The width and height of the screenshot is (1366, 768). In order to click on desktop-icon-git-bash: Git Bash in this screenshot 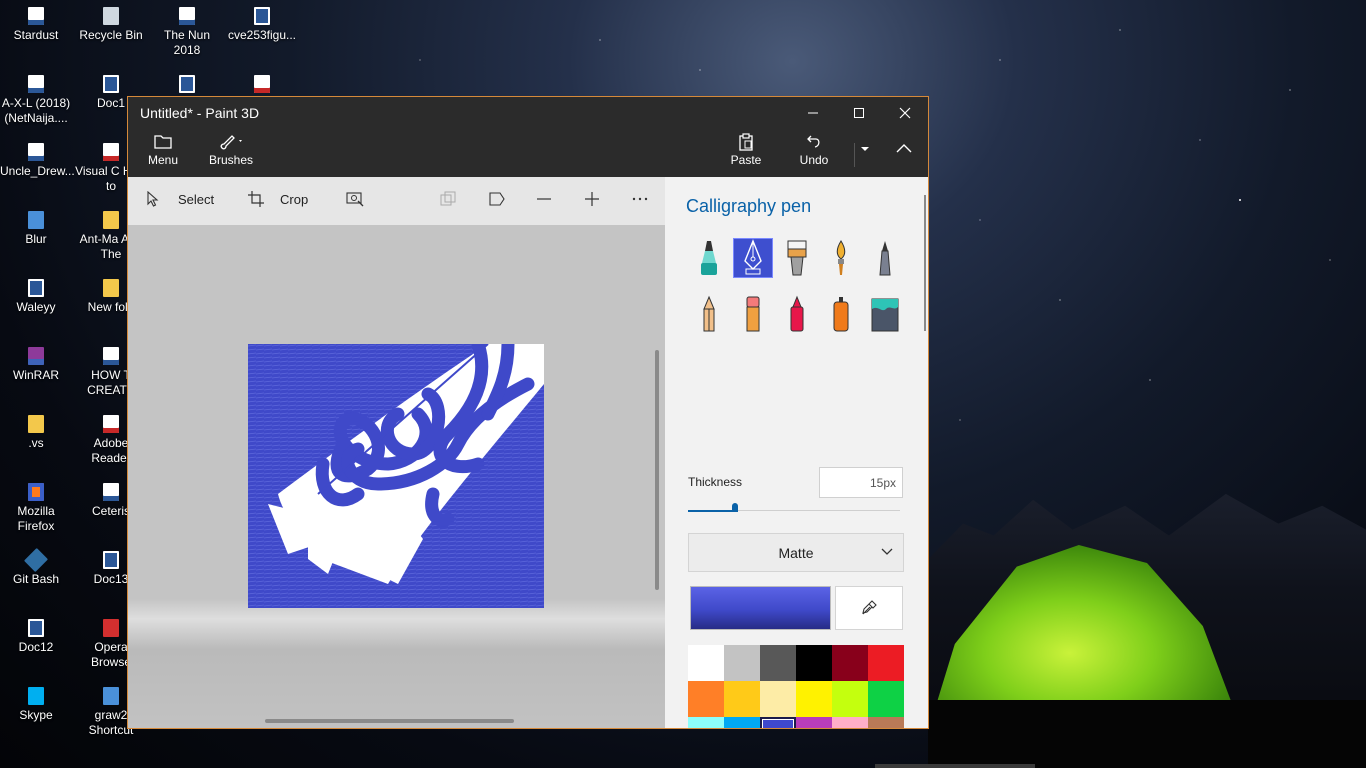, I will do `click(36, 567)`.